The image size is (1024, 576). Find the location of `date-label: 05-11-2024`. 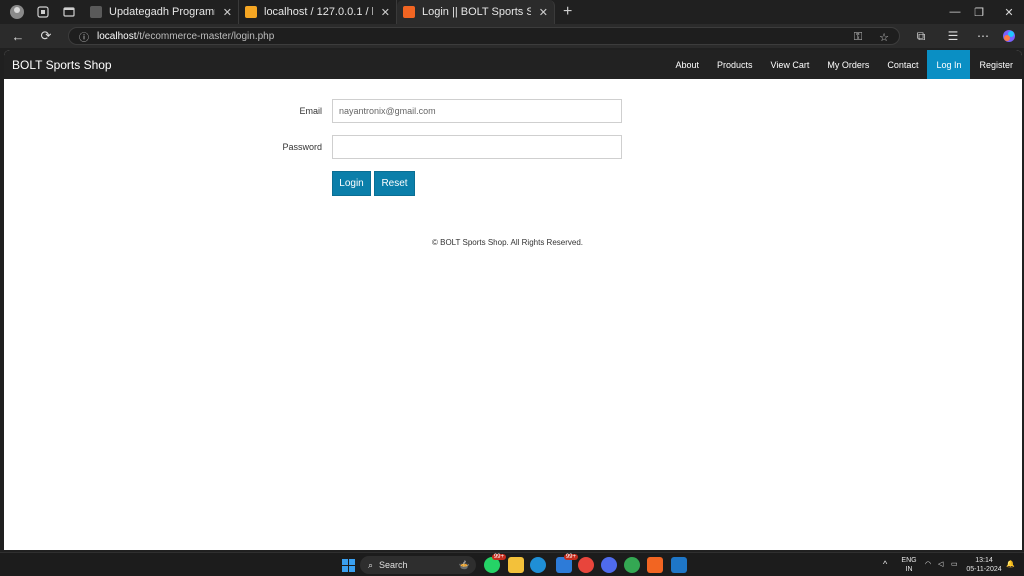

date-label: 05-11-2024 is located at coordinates (984, 569).